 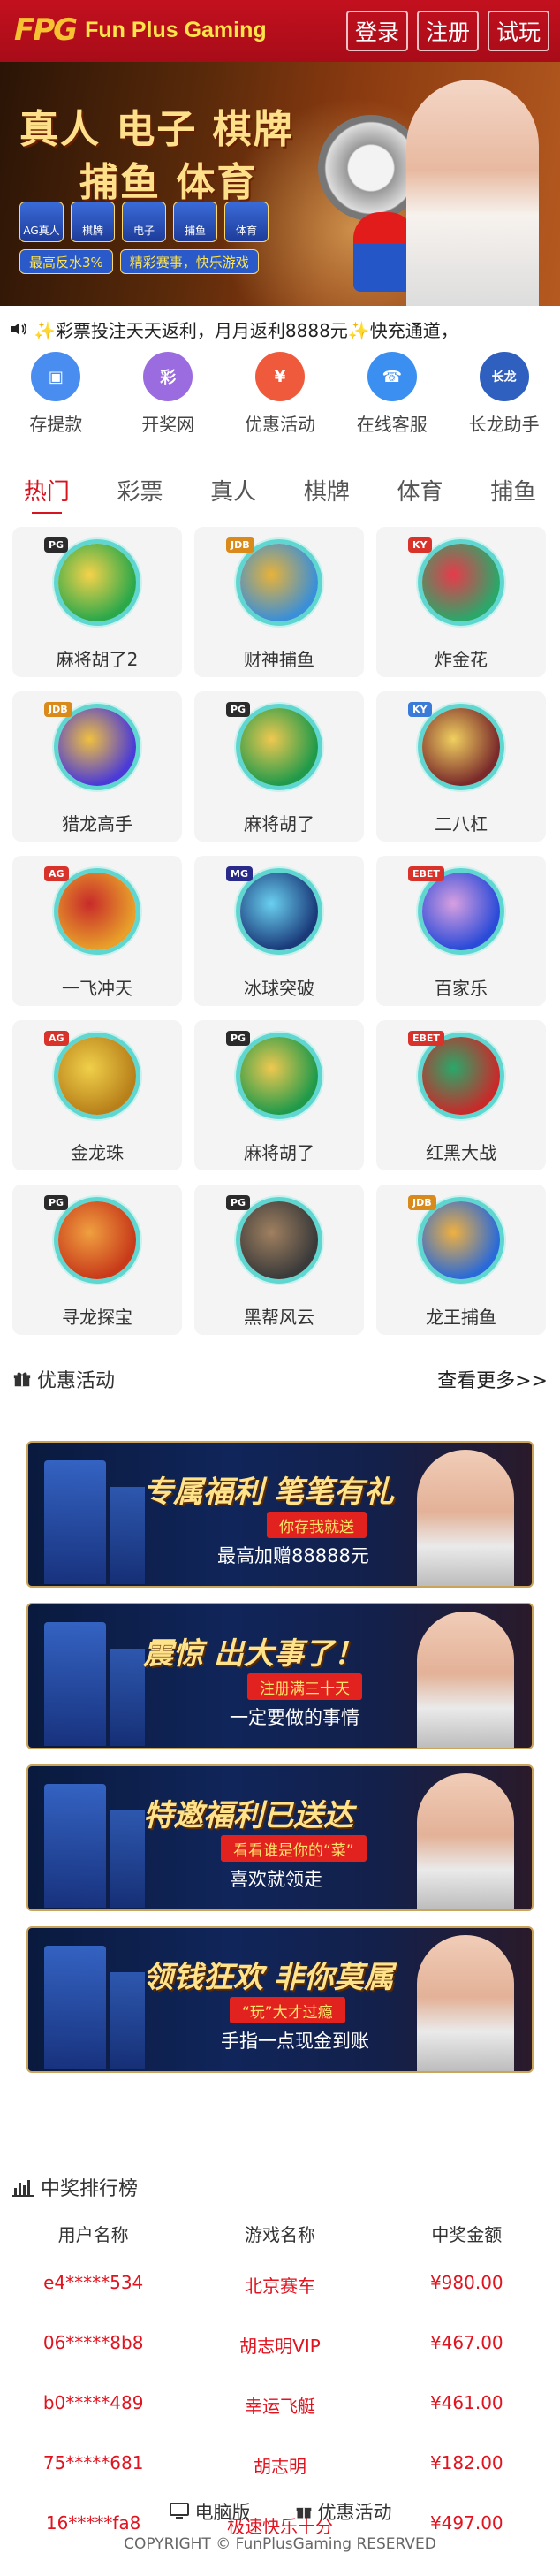 I want to click on game-name: 一飞冲天, so click(x=97, y=988).